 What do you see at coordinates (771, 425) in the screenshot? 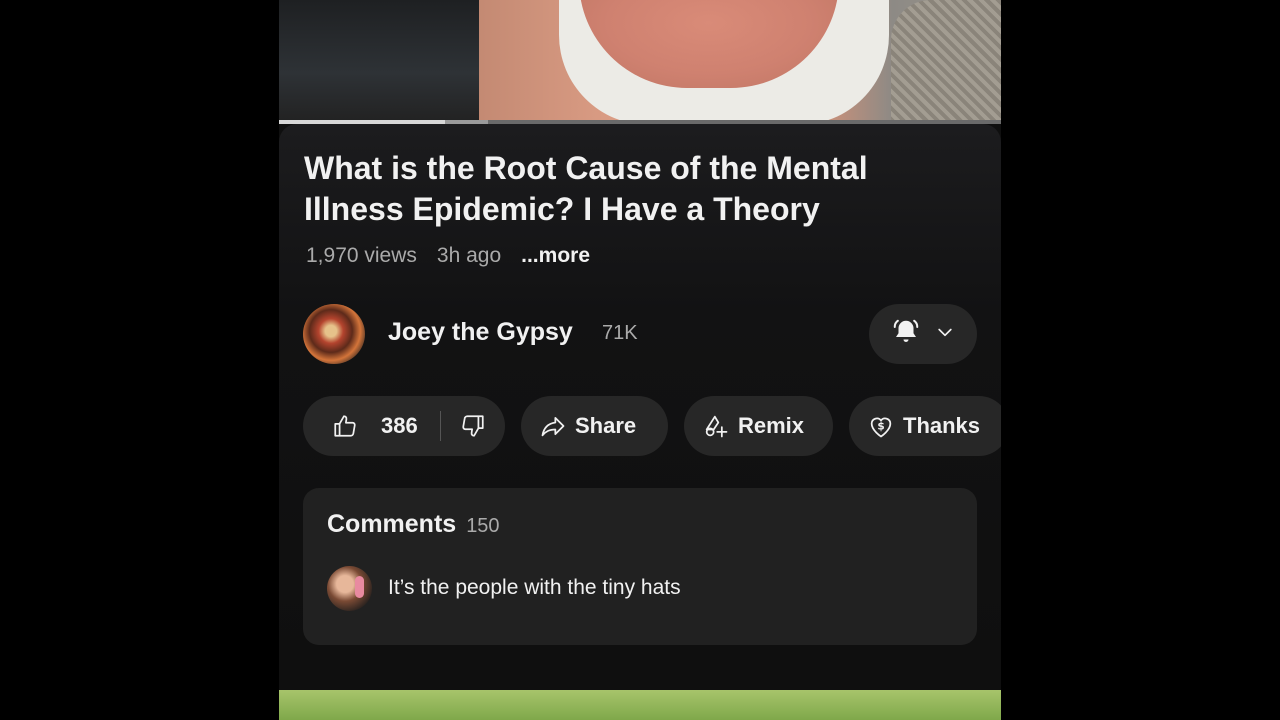
I see `remix-label: Remix` at bounding box center [771, 425].